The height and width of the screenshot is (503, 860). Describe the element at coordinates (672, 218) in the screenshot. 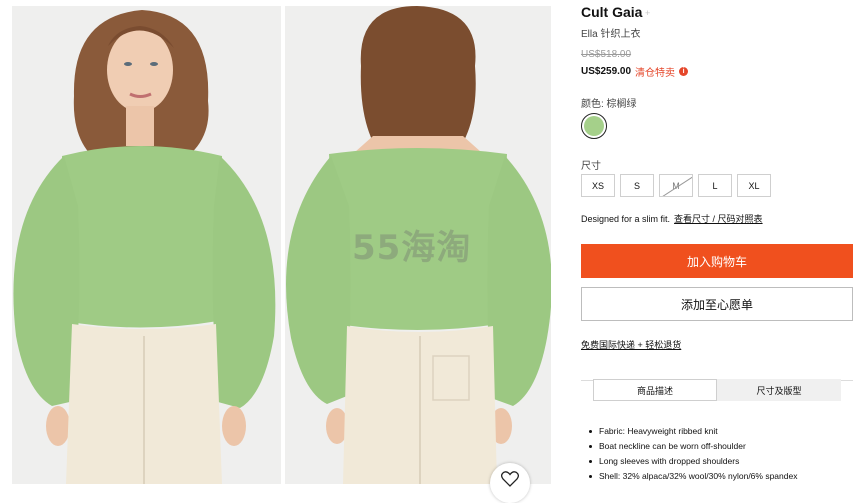

I see `fit-info: Designed for a slim fit. 查看尺寸 / 尺码对照表` at that location.